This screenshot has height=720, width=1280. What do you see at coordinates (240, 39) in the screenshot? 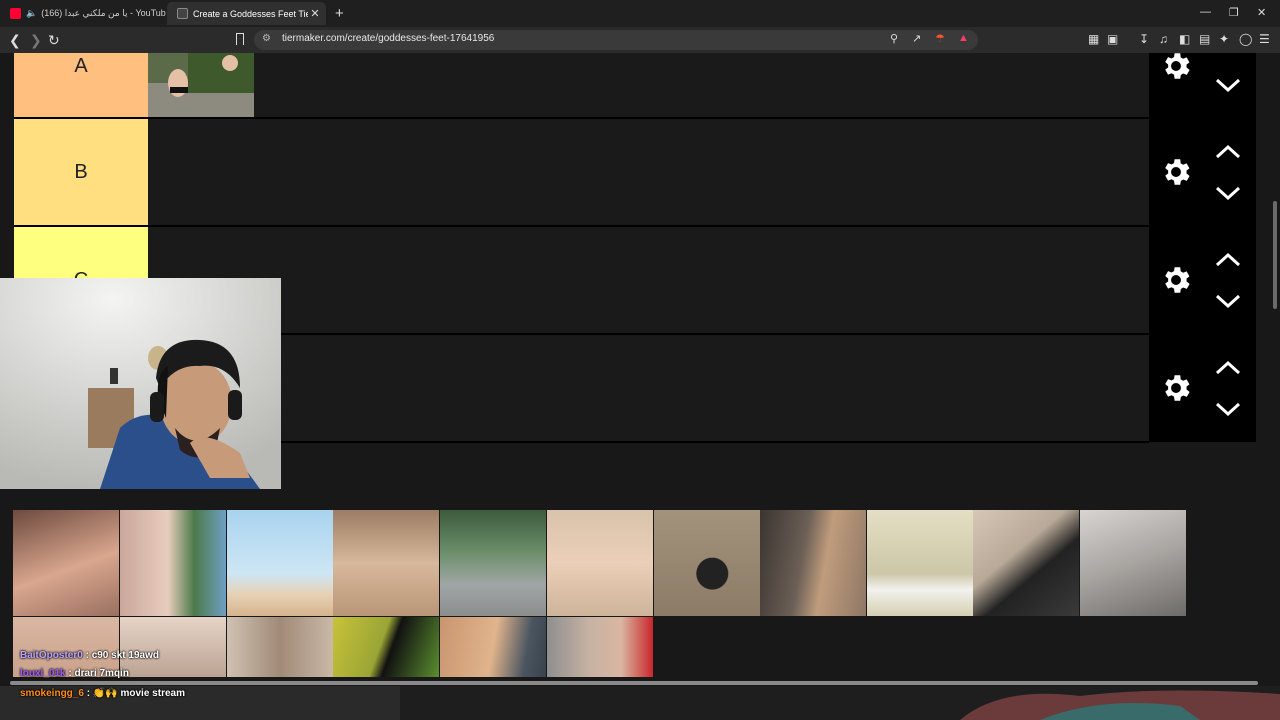
I see `bookmark-icon` at bounding box center [240, 39].